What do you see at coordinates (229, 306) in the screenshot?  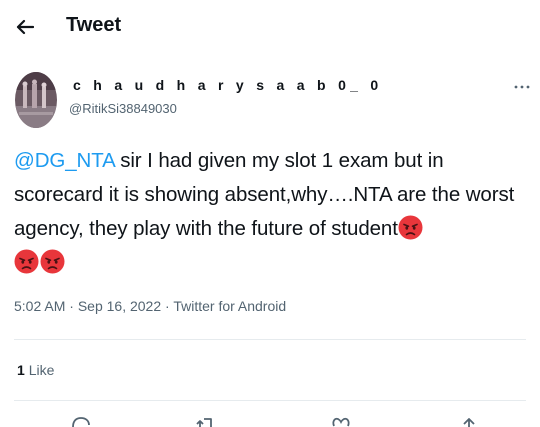 I see `tweet-source: Twitter for Android` at bounding box center [229, 306].